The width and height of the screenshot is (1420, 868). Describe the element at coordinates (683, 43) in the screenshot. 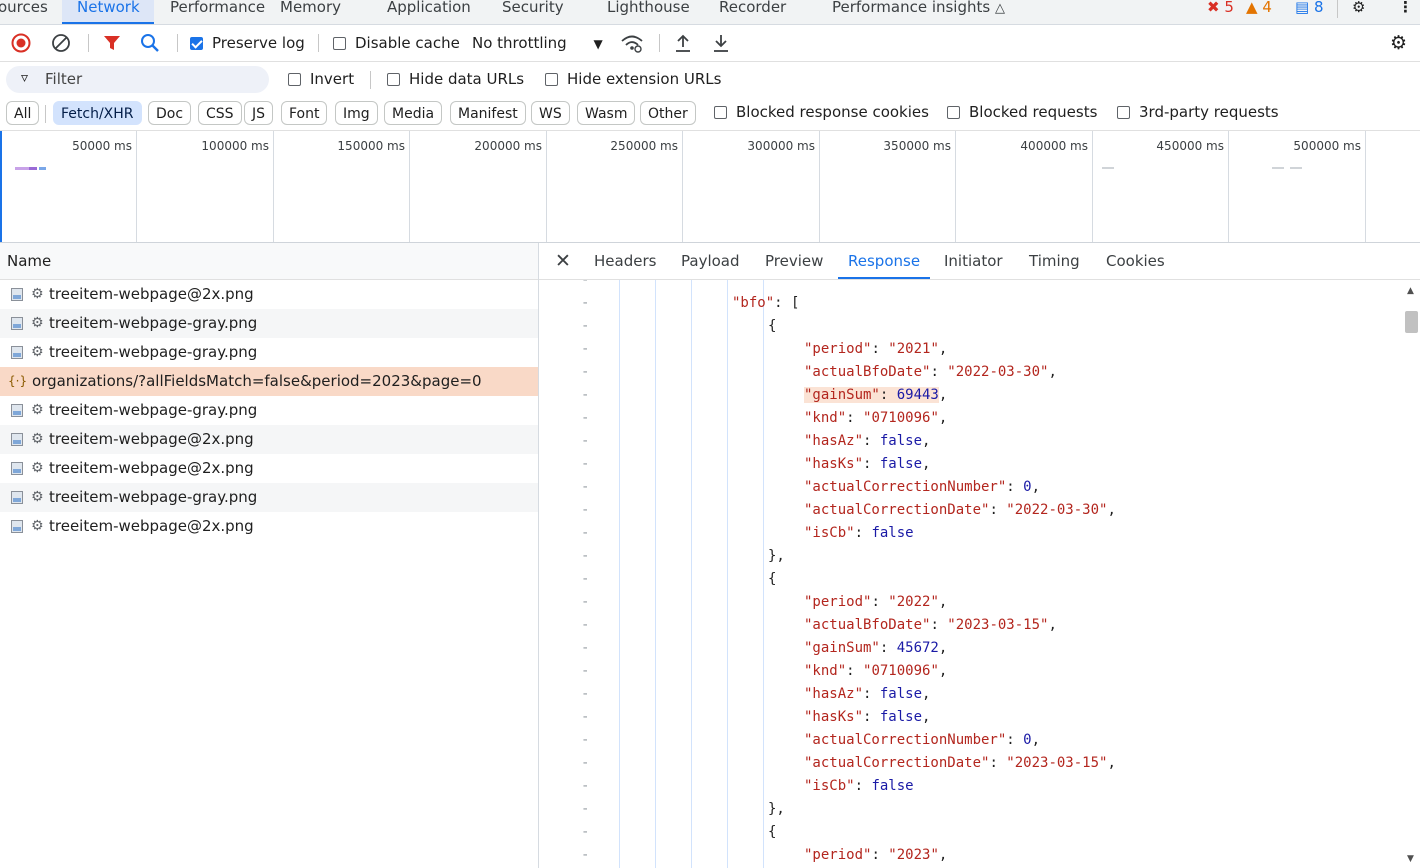

I see `import-har-icon` at that location.